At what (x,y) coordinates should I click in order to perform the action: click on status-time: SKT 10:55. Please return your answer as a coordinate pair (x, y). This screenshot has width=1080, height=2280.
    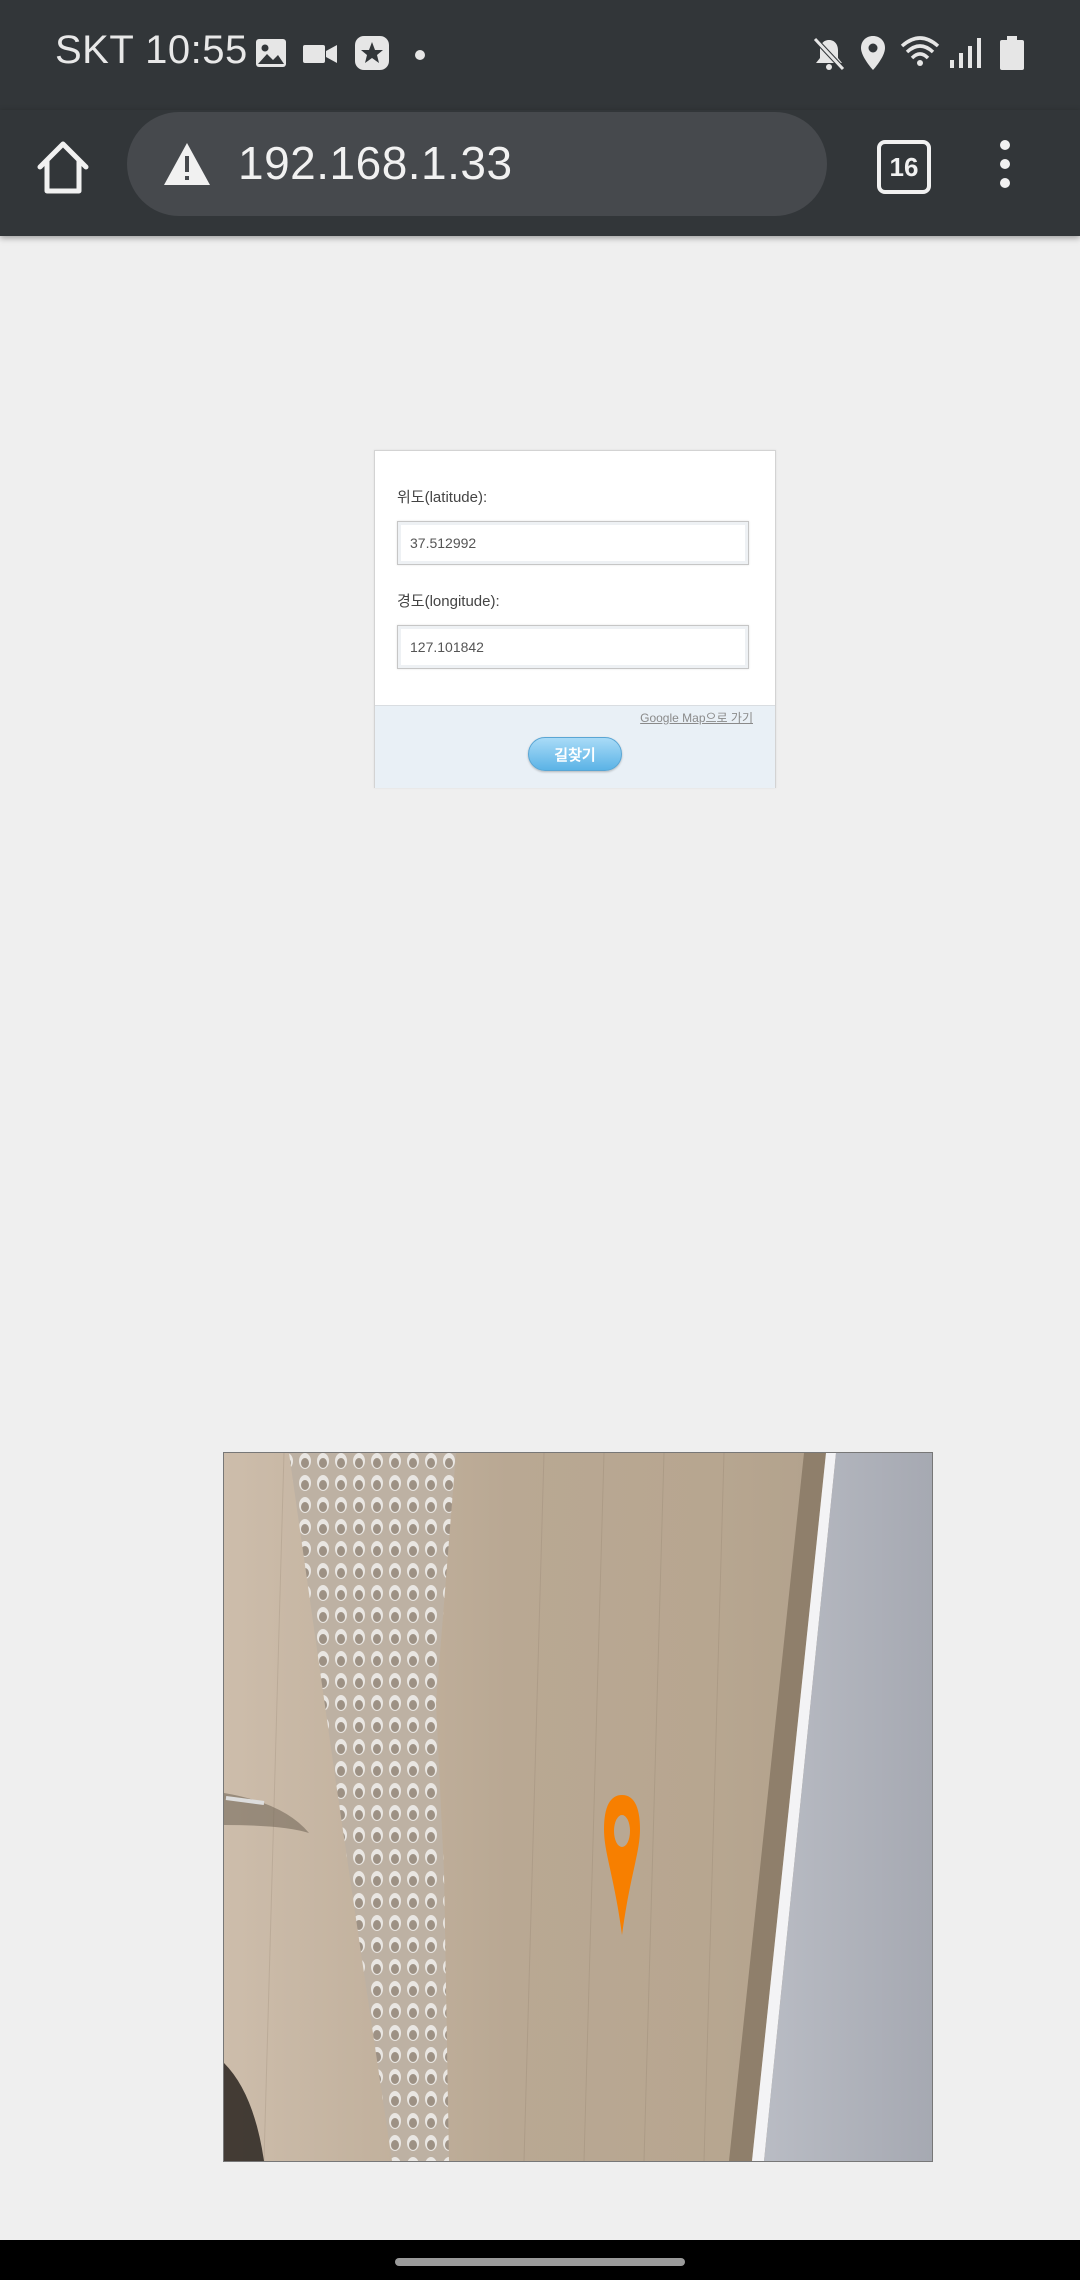
    Looking at the image, I should click on (151, 50).